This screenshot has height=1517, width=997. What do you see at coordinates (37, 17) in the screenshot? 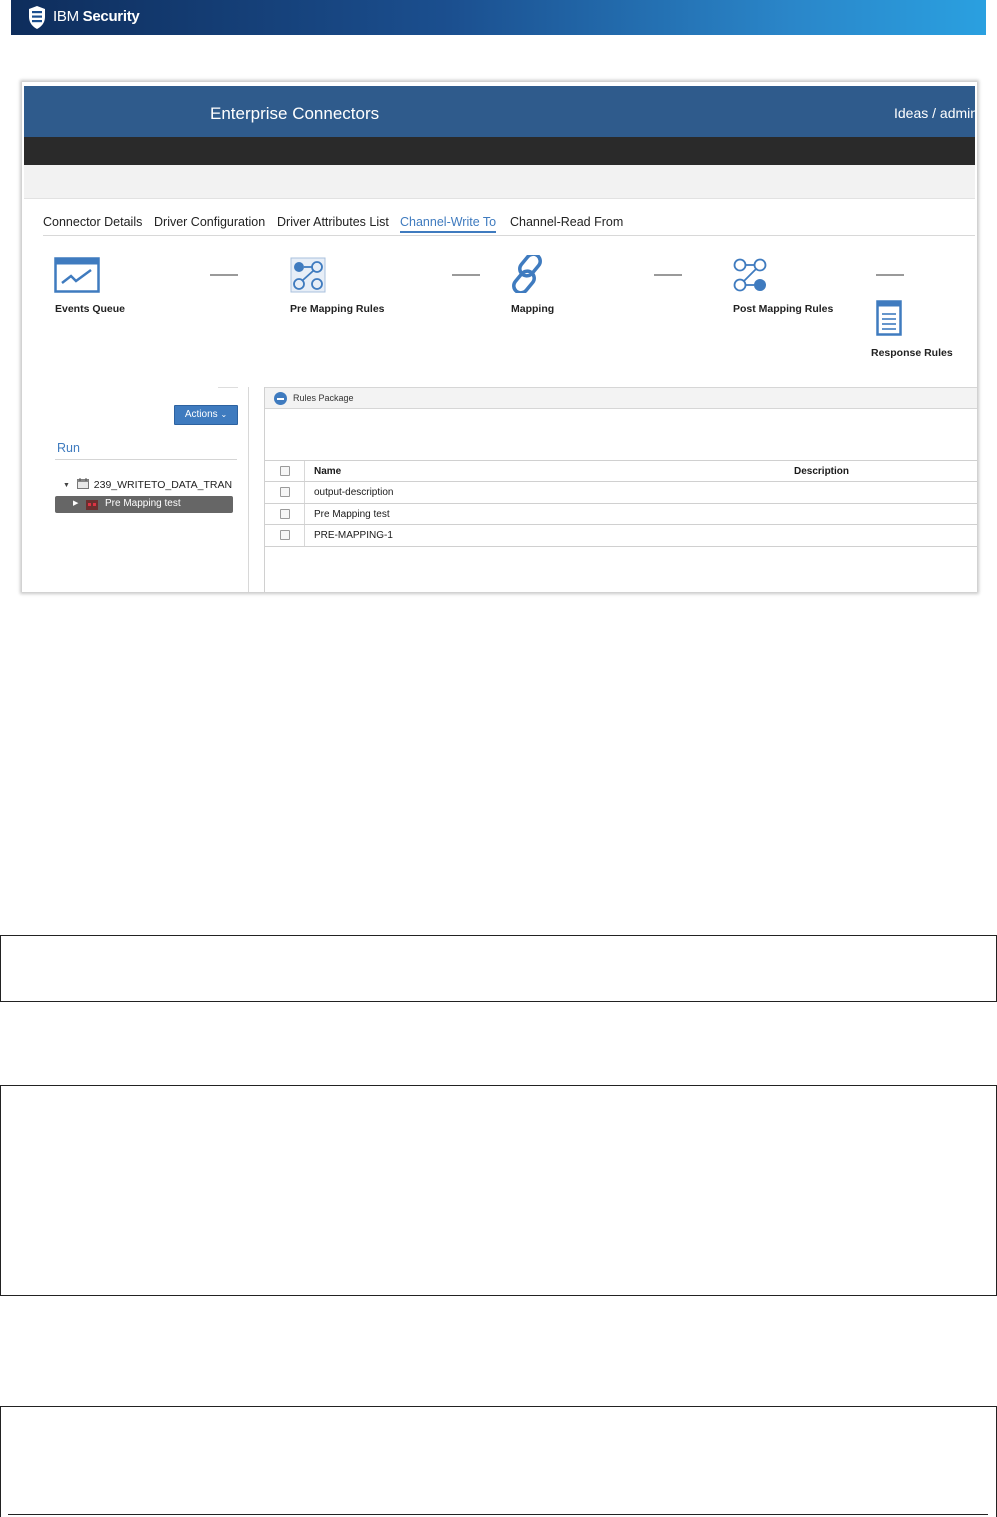
I see `ibm-security-shield-icon` at bounding box center [37, 17].